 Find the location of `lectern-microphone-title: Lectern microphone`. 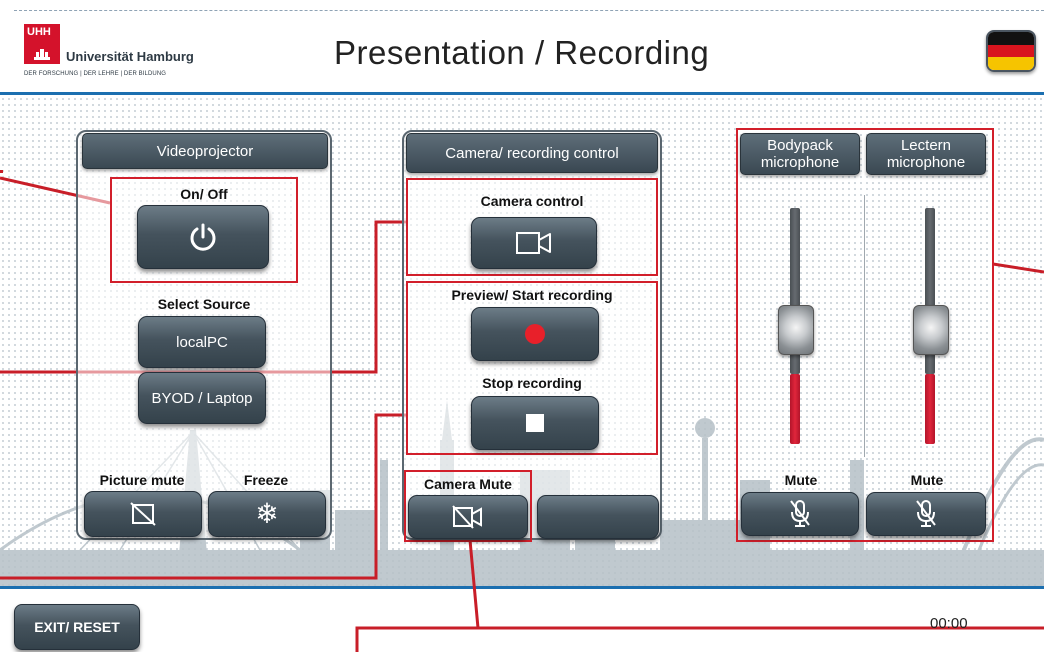

lectern-microphone-title: Lectern microphone is located at coordinates (926, 154).